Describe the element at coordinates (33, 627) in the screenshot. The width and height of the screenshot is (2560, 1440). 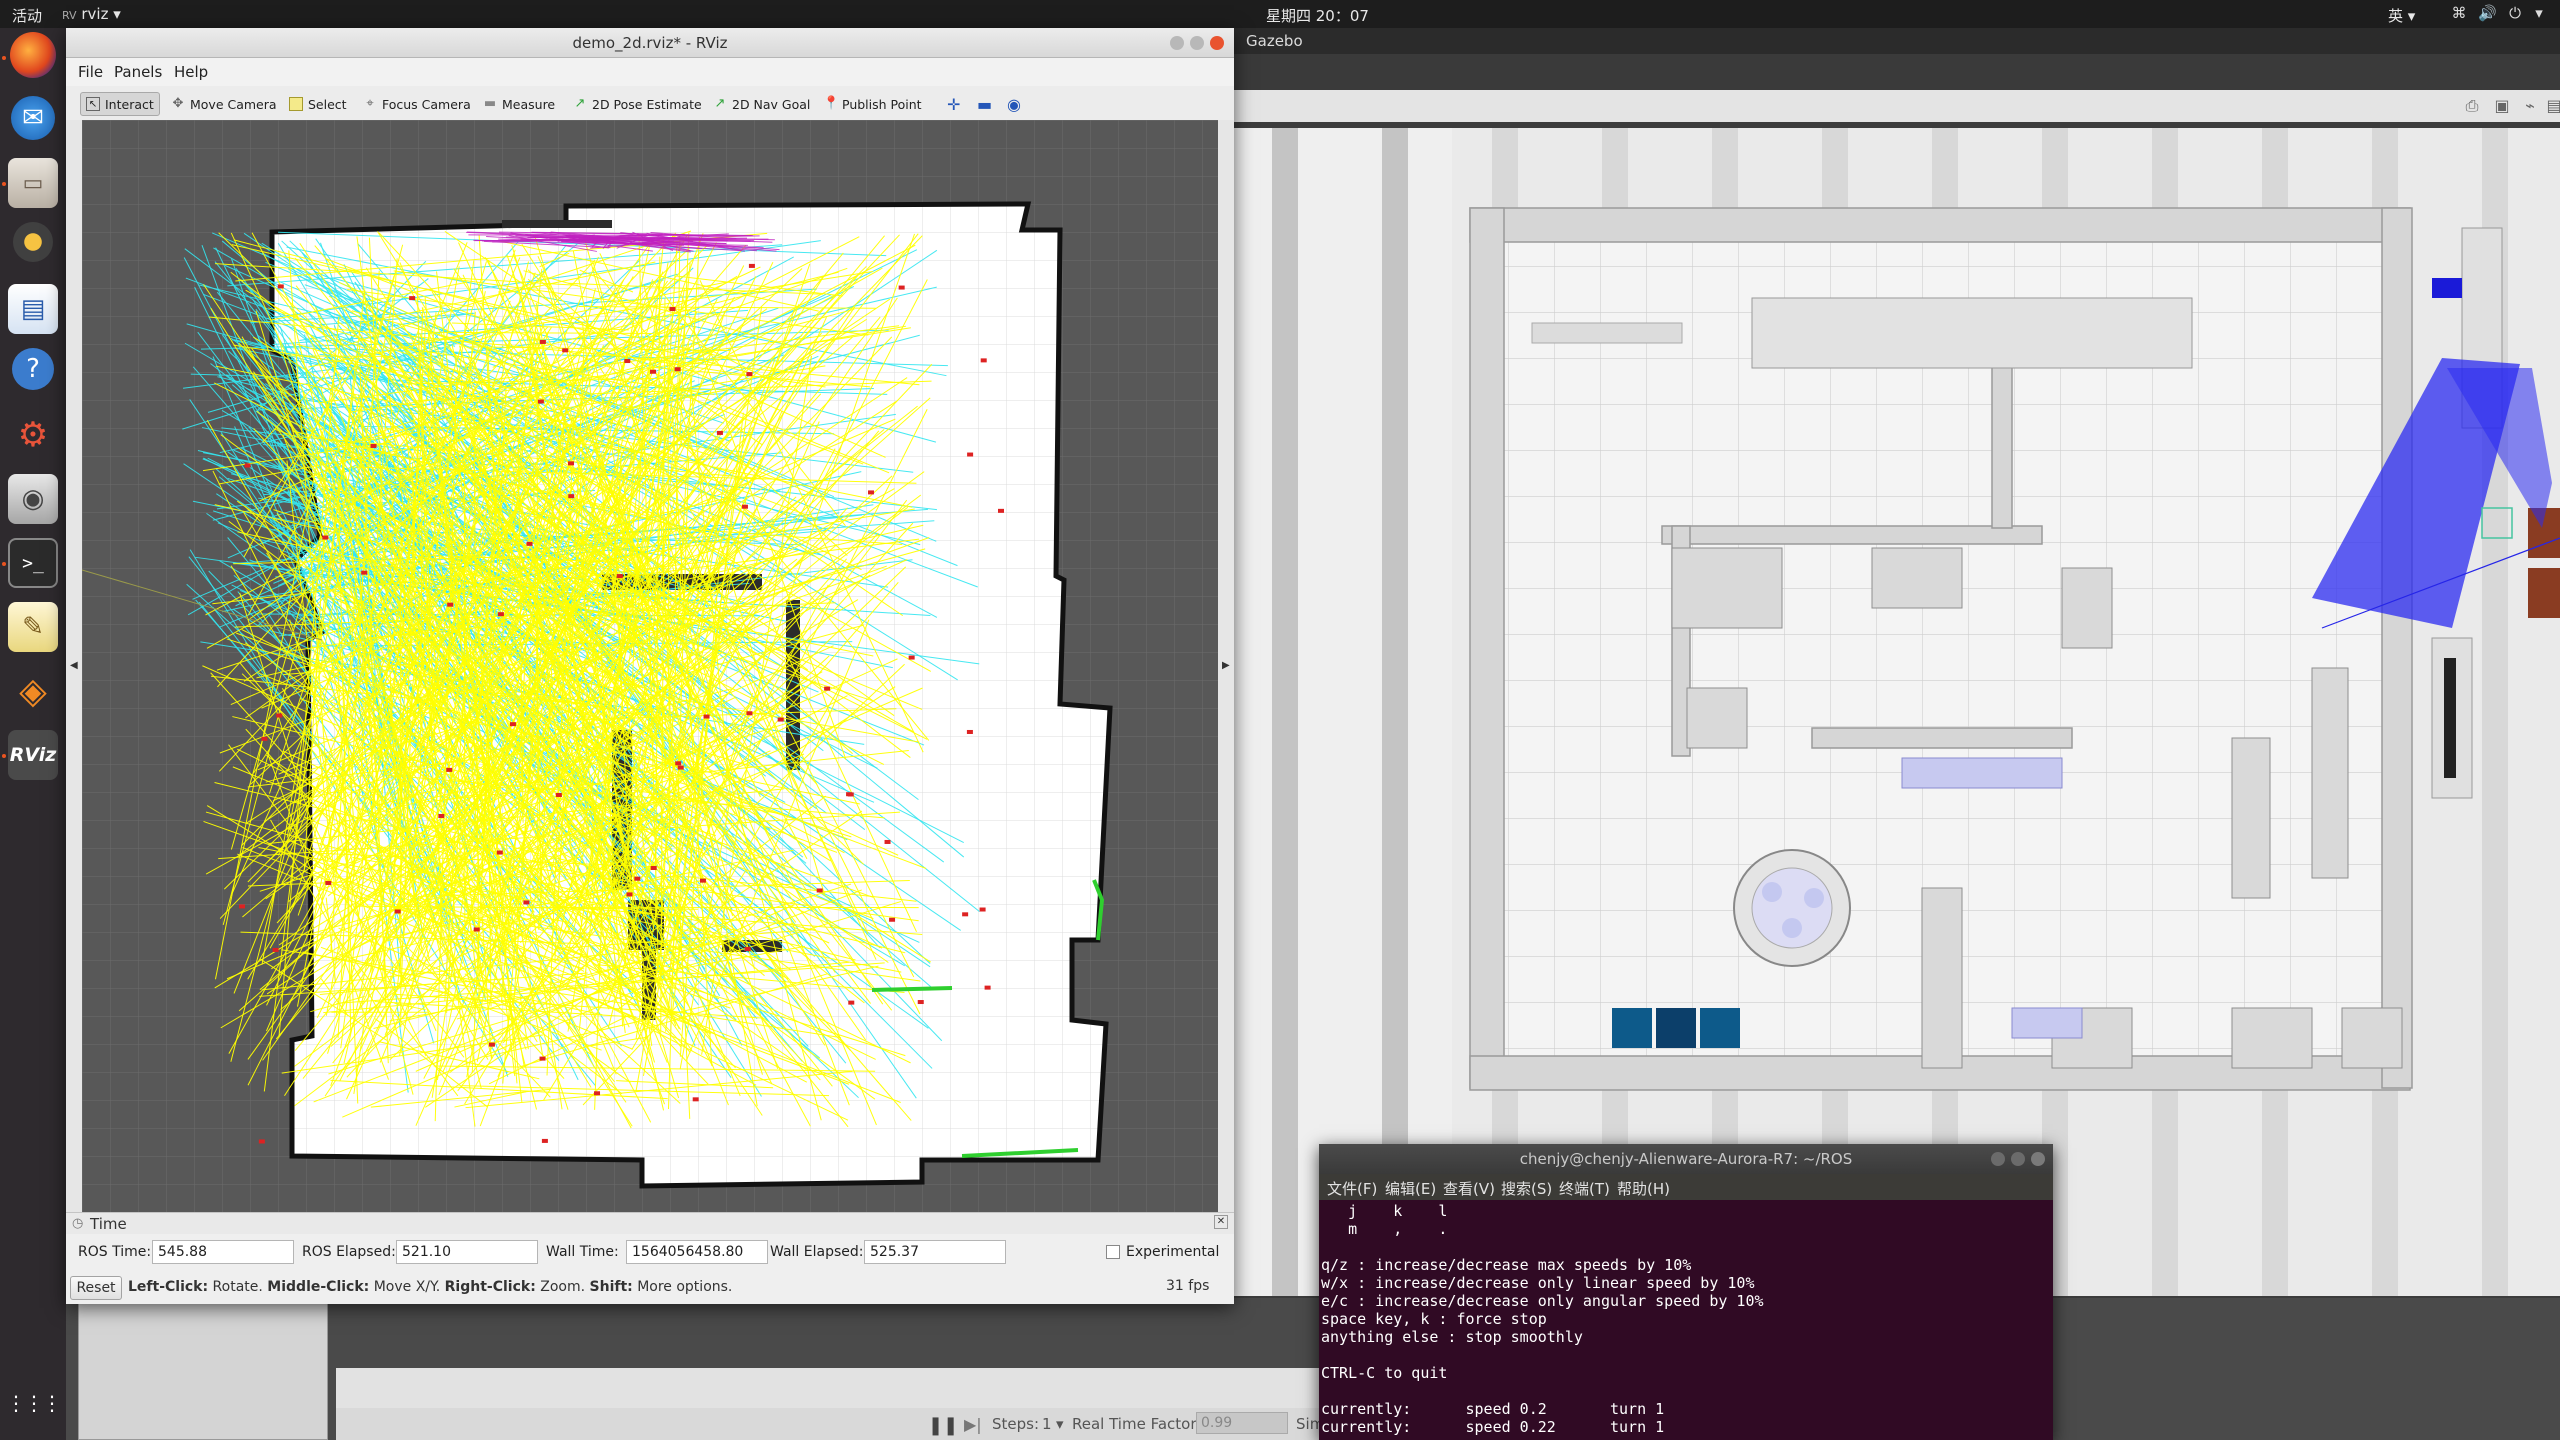
I see `text-editor-icon: ✎` at that location.